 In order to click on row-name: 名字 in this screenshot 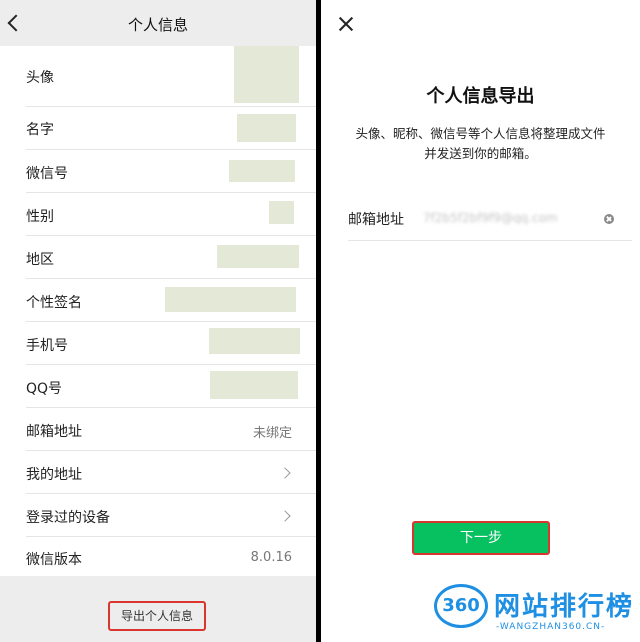, I will do `click(158, 127)`.